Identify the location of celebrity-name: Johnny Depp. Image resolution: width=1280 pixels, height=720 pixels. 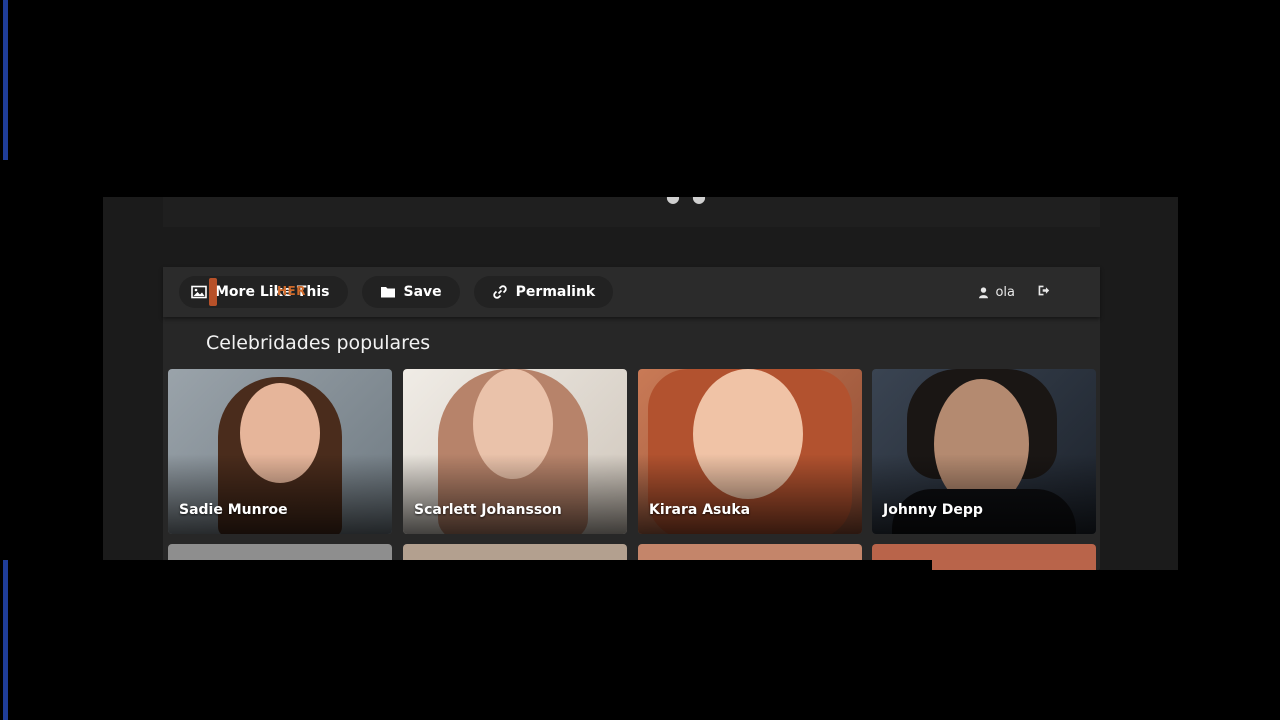
(933, 510).